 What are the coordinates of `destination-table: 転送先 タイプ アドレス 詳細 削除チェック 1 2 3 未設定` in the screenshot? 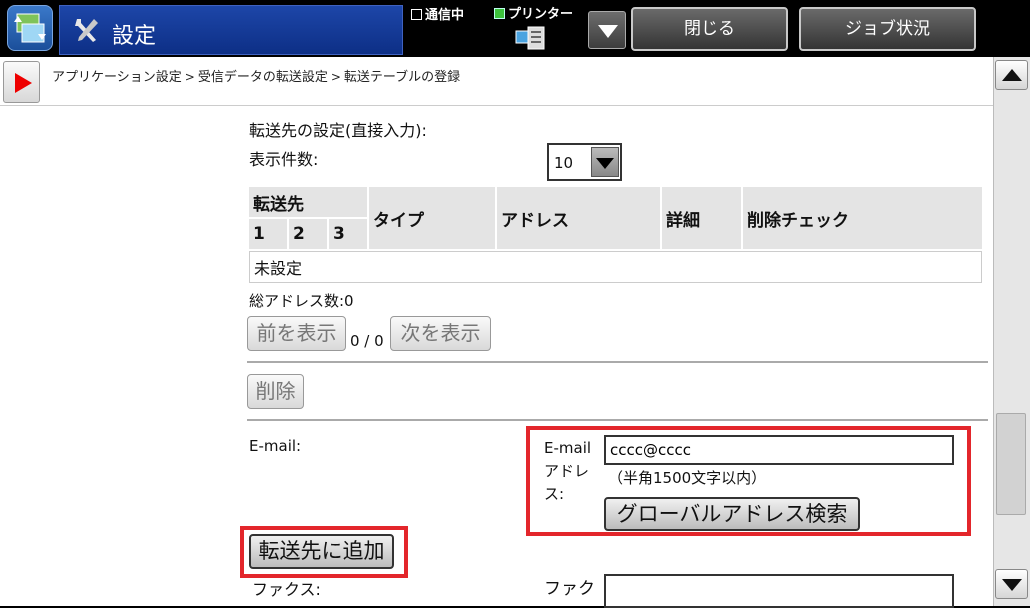 It's located at (615, 235).